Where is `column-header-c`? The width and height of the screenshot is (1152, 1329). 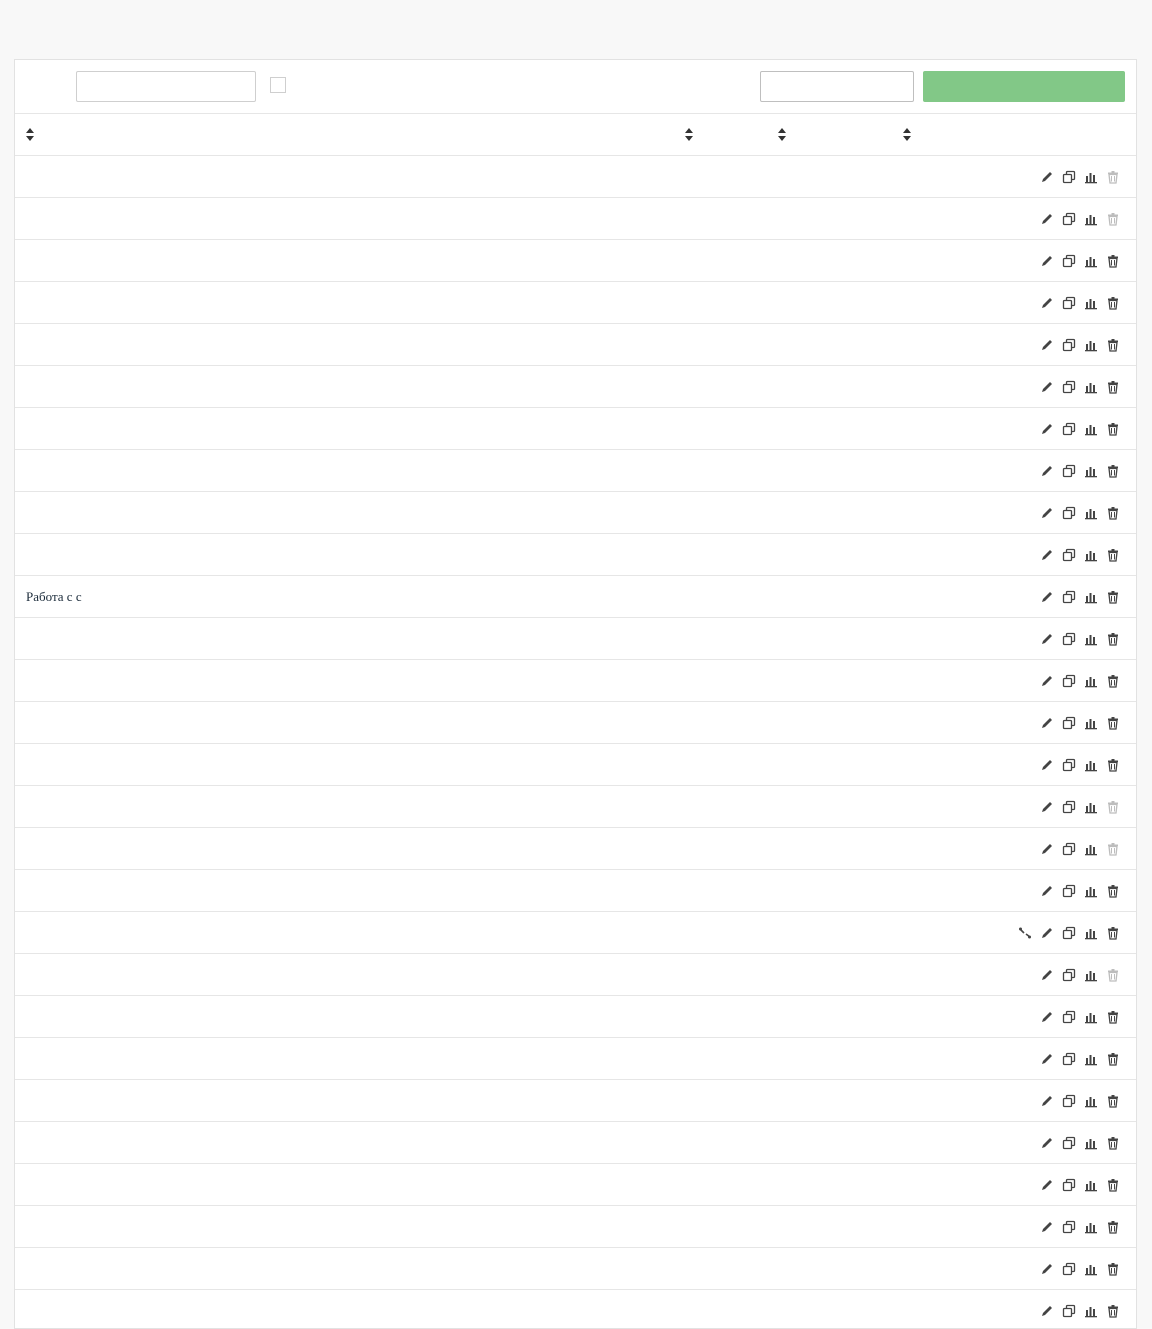 column-header-c is located at coordinates (955, 135).